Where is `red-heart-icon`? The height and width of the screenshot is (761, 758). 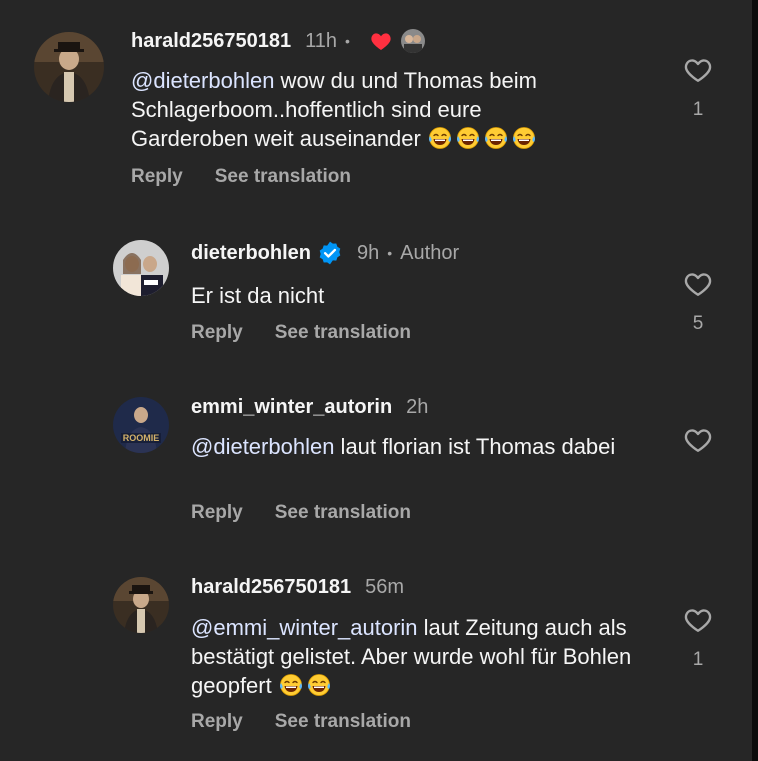 red-heart-icon is located at coordinates (381, 41).